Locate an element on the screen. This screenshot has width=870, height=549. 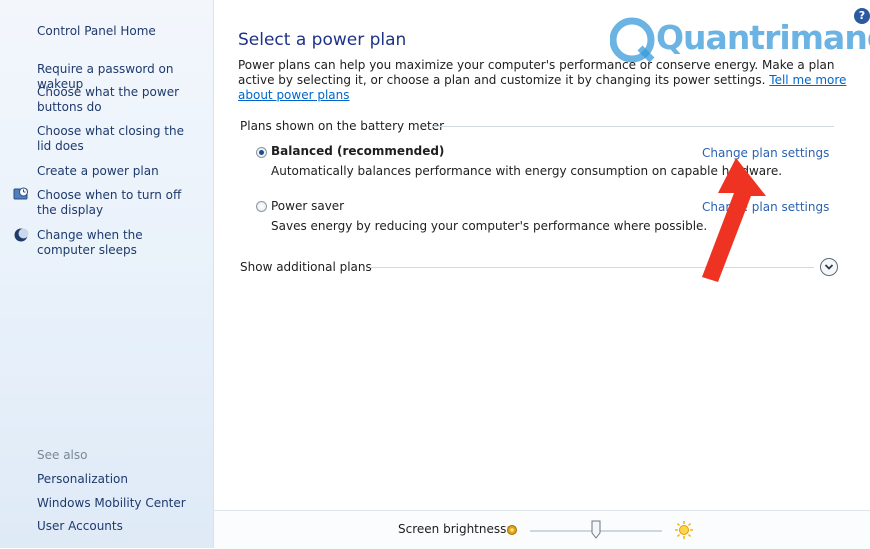
sidebar-link-create-plan: Create a power plan is located at coordinates (123, 171).